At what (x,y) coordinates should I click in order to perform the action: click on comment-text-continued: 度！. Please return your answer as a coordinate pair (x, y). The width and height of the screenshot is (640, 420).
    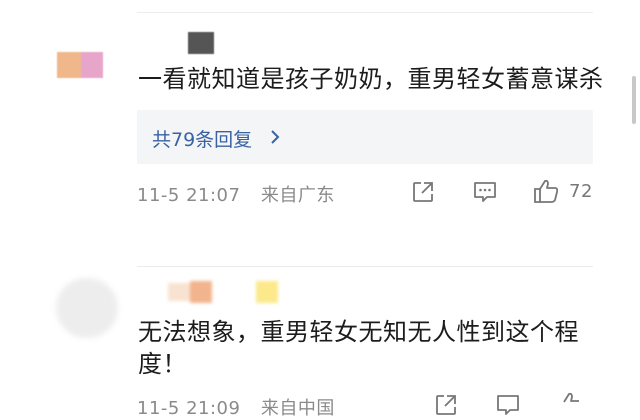
    Looking at the image, I should click on (162, 364).